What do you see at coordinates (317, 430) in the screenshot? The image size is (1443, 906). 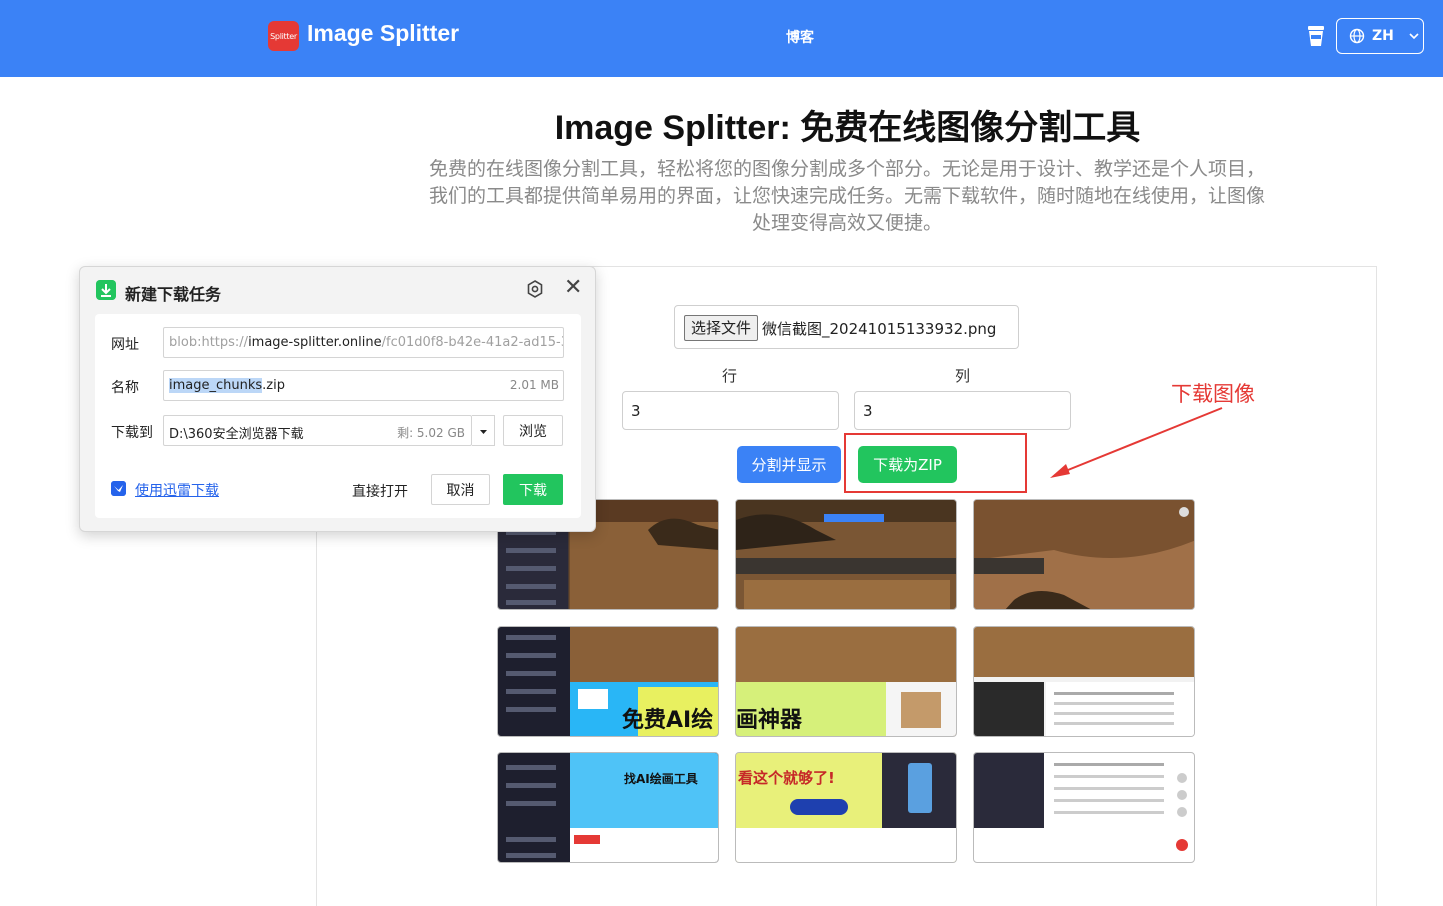 I see `dest-path-field: D:\360安全浏览器下载 剩: 5.02 GB` at bounding box center [317, 430].